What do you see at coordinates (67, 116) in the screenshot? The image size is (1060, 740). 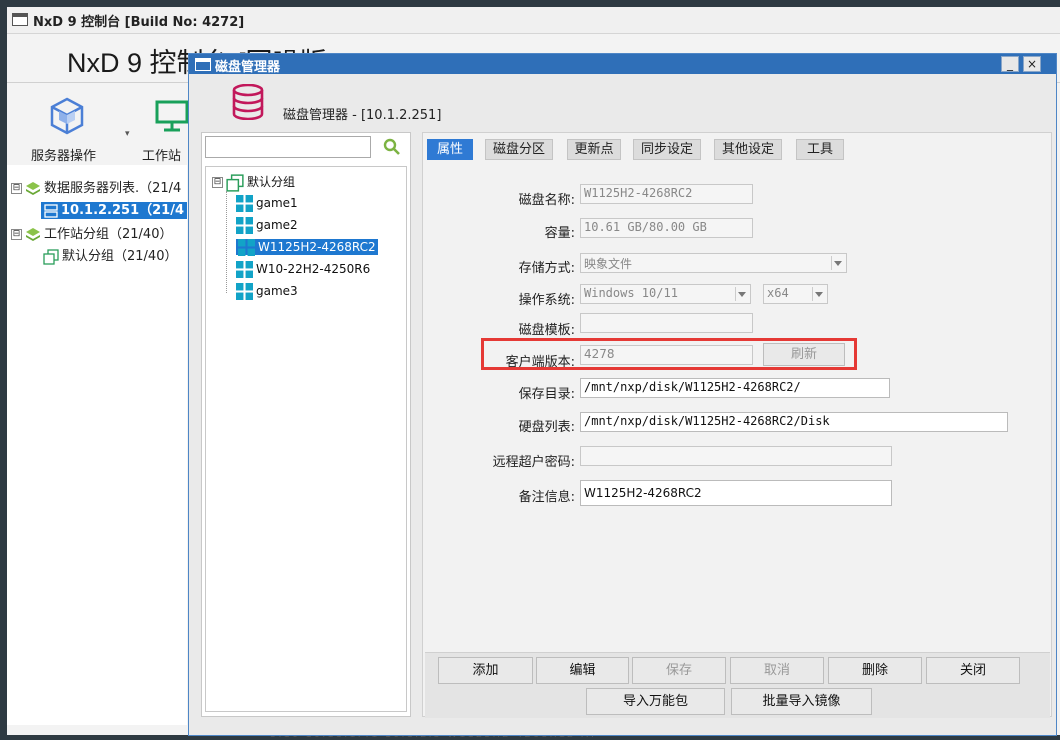 I see `cube-icon` at bounding box center [67, 116].